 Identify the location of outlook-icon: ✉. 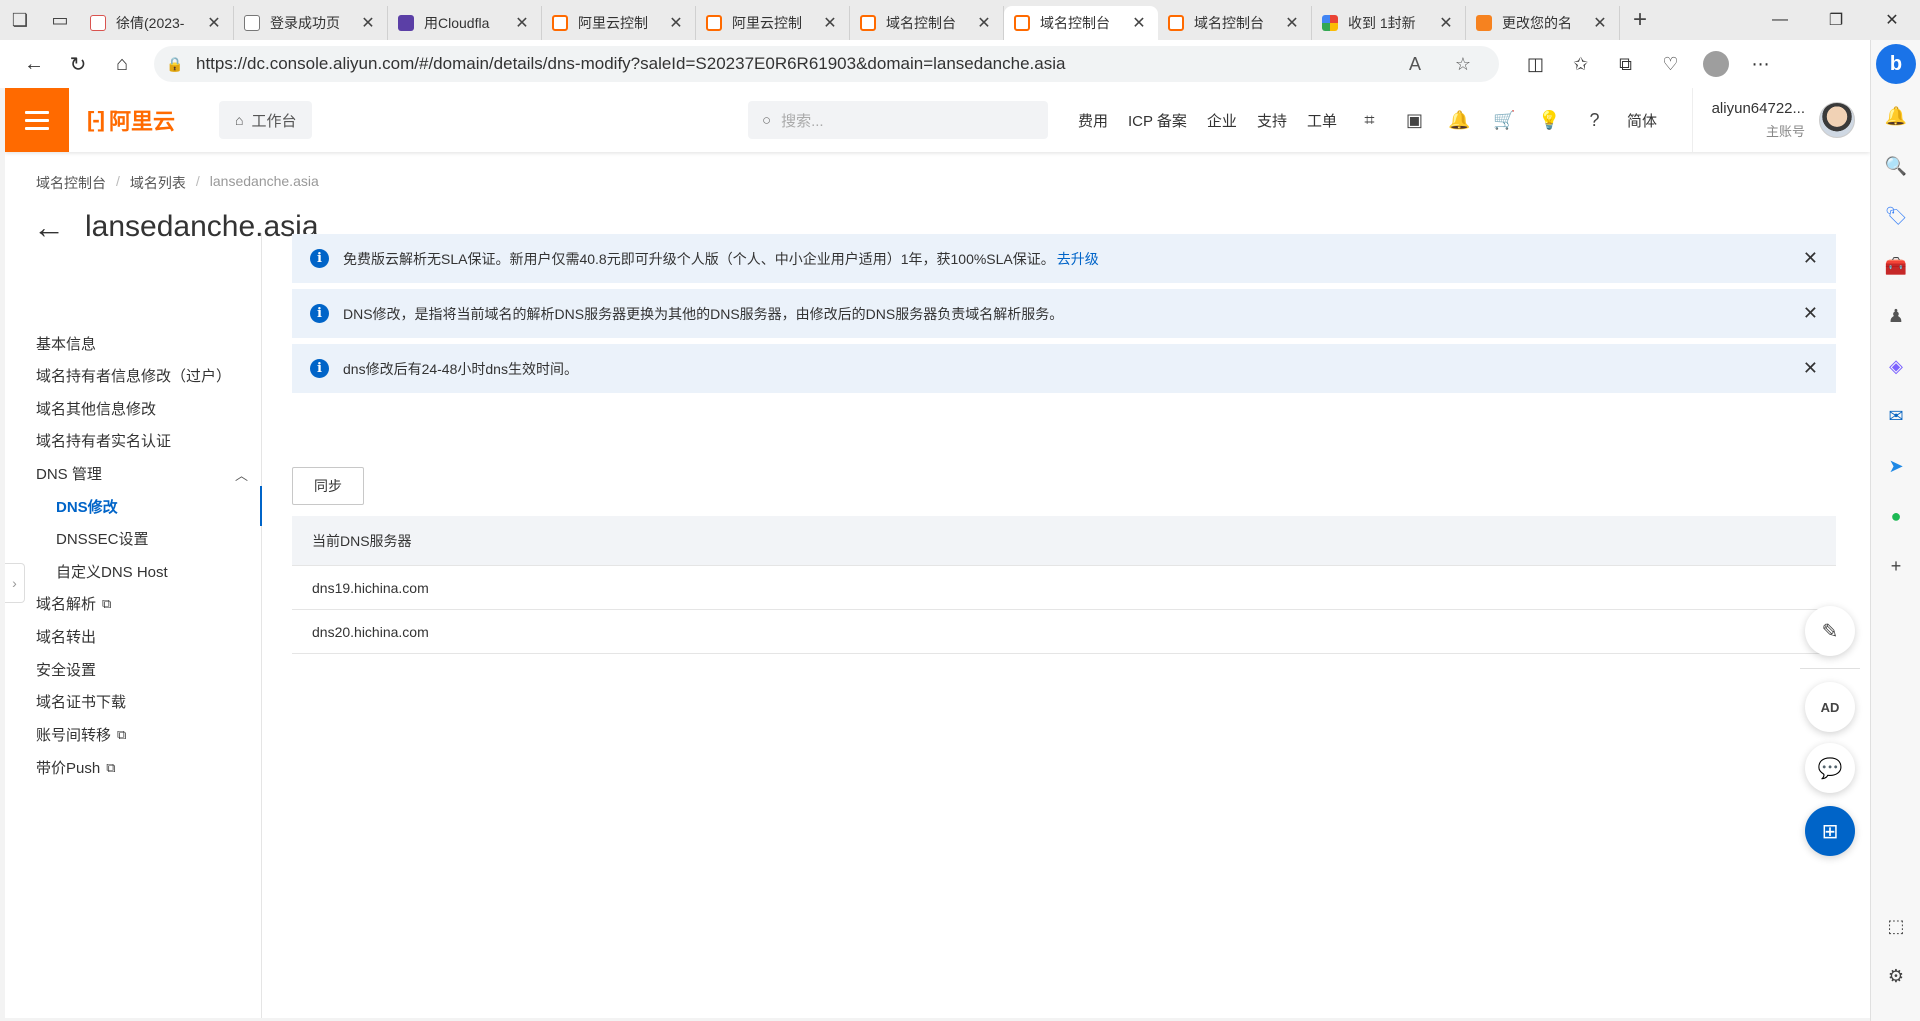
(1896, 416).